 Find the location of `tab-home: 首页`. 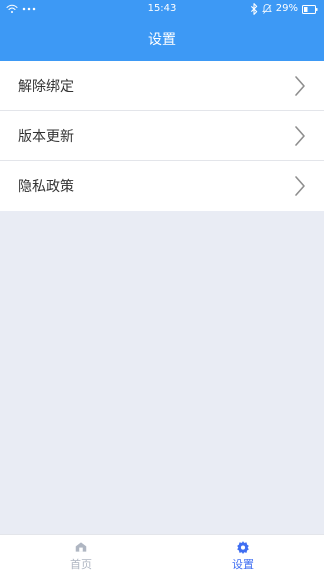

tab-home: 首页 is located at coordinates (81, 555).